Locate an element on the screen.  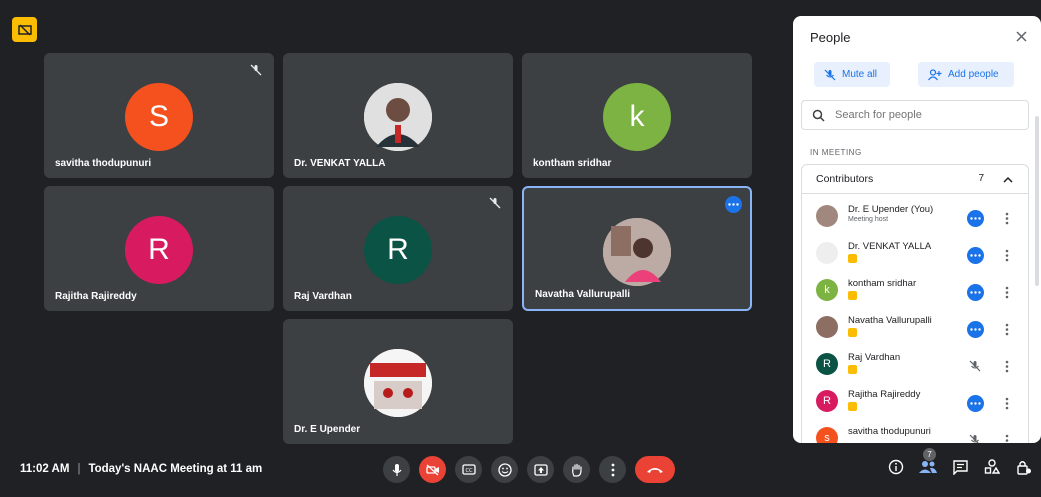
divider is located at coordinates (915, 193).